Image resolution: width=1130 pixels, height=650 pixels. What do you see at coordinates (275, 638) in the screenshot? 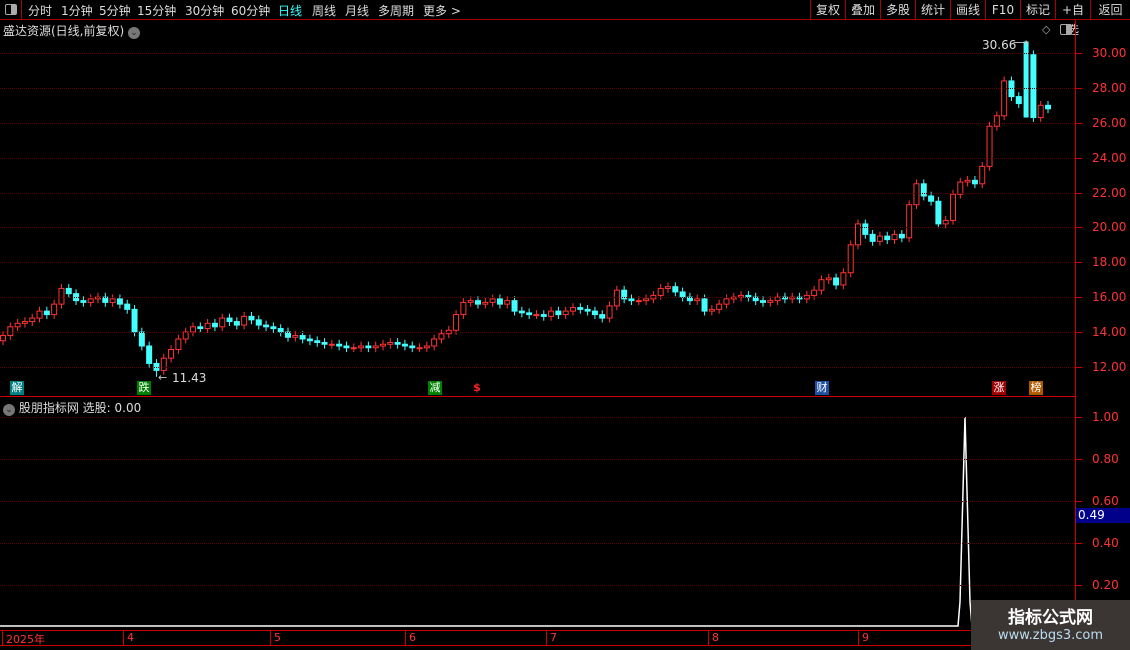
I see `time-label: 5` at bounding box center [275, 638].